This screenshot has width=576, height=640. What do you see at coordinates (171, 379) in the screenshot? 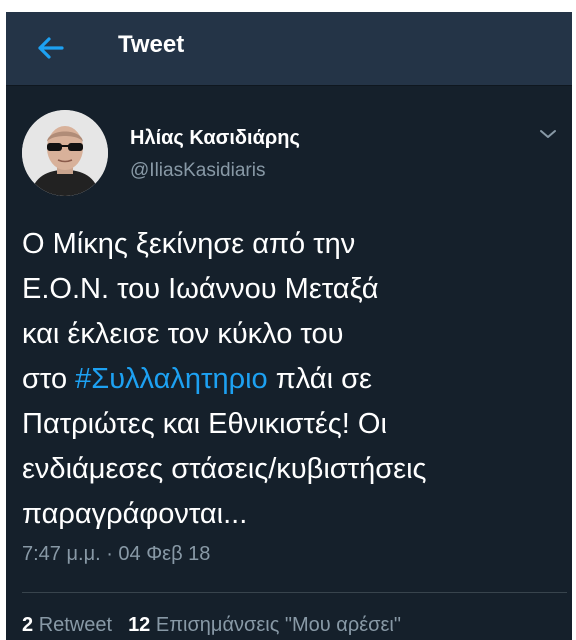
I see `hashtag-link: #Συλλαλητηριο` at bounding box center [171, 379].